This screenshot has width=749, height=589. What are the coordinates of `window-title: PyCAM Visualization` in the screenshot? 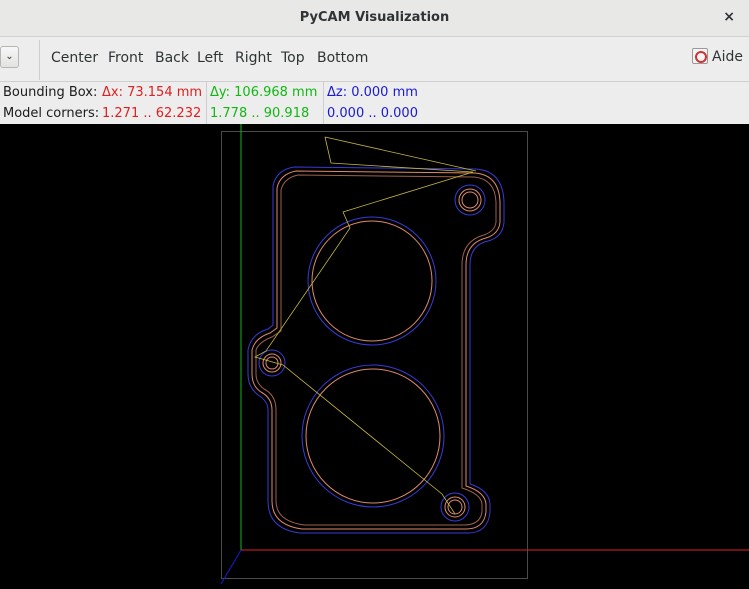 It's located at (374, 17).